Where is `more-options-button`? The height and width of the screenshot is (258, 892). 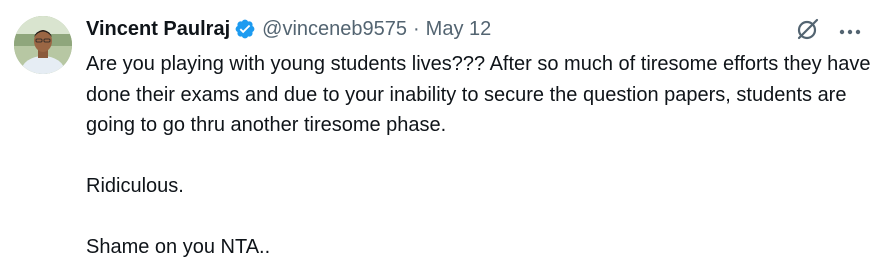 more-options-button is located at coordinates (850, 31).